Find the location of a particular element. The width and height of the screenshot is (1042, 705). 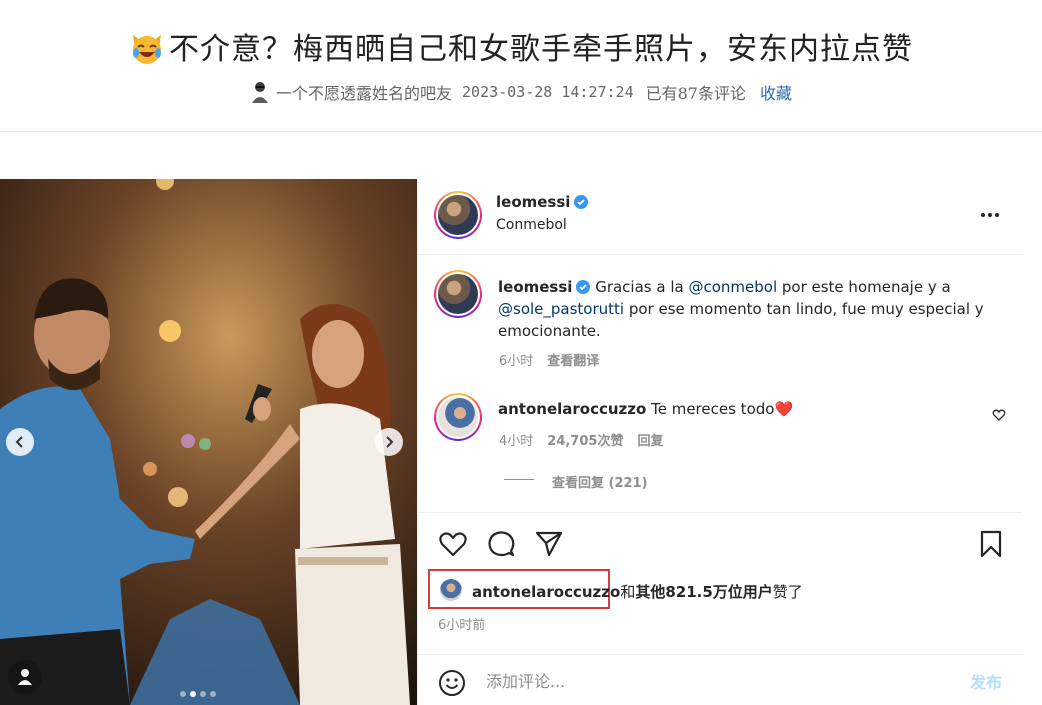

caption-time: 6小时 is located at coordinates (516, 361).